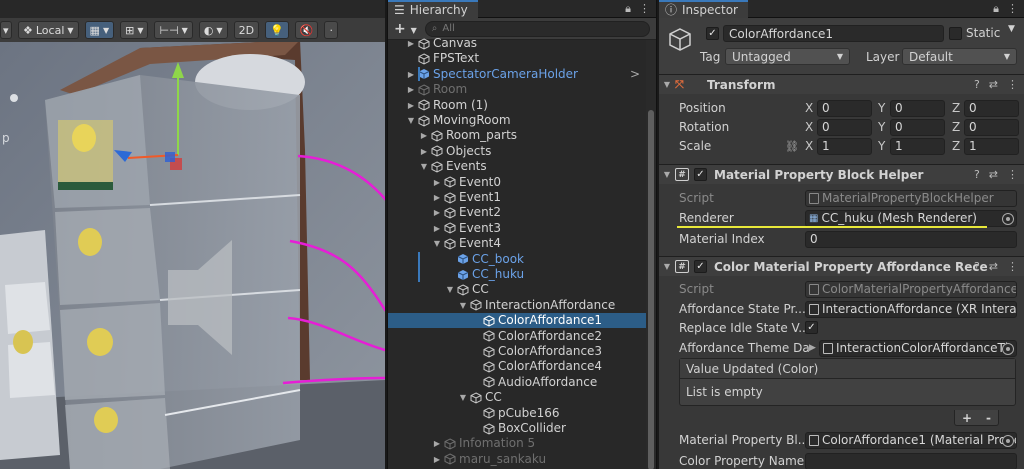 The image size is (1024, 469). Describe the element at coordinates (844, 127) in the screenshot. I see `rotation-x-field: 0` at that location.